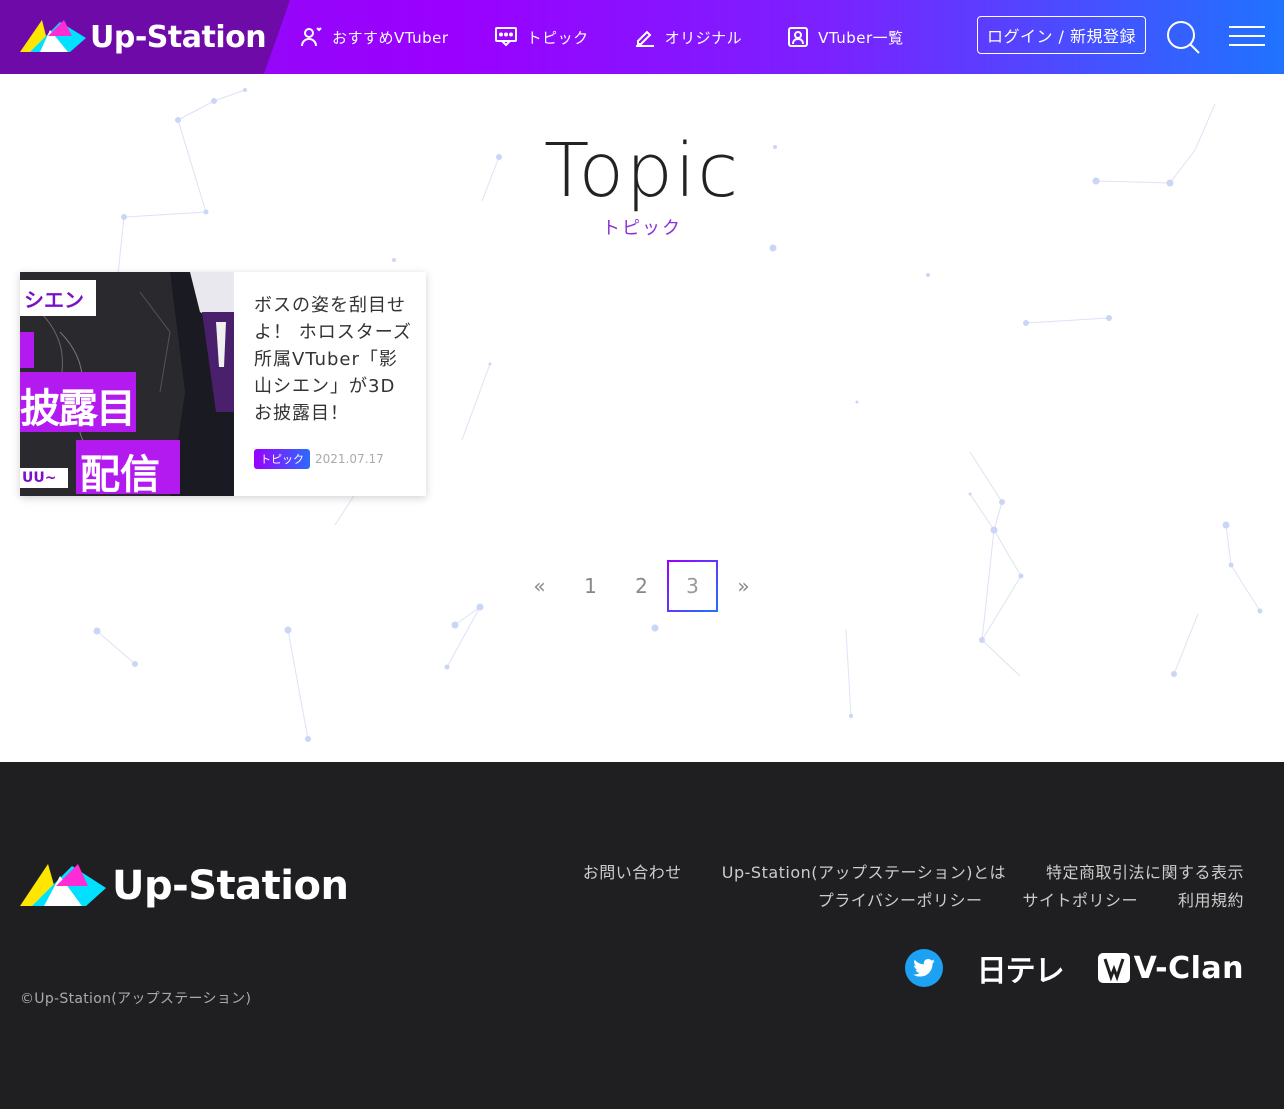  What do you see at coordinates (900, 901) in the screenshot?
I see `footer-link-privacy: プライバシーポリシー` at bounding box center [900, 901].